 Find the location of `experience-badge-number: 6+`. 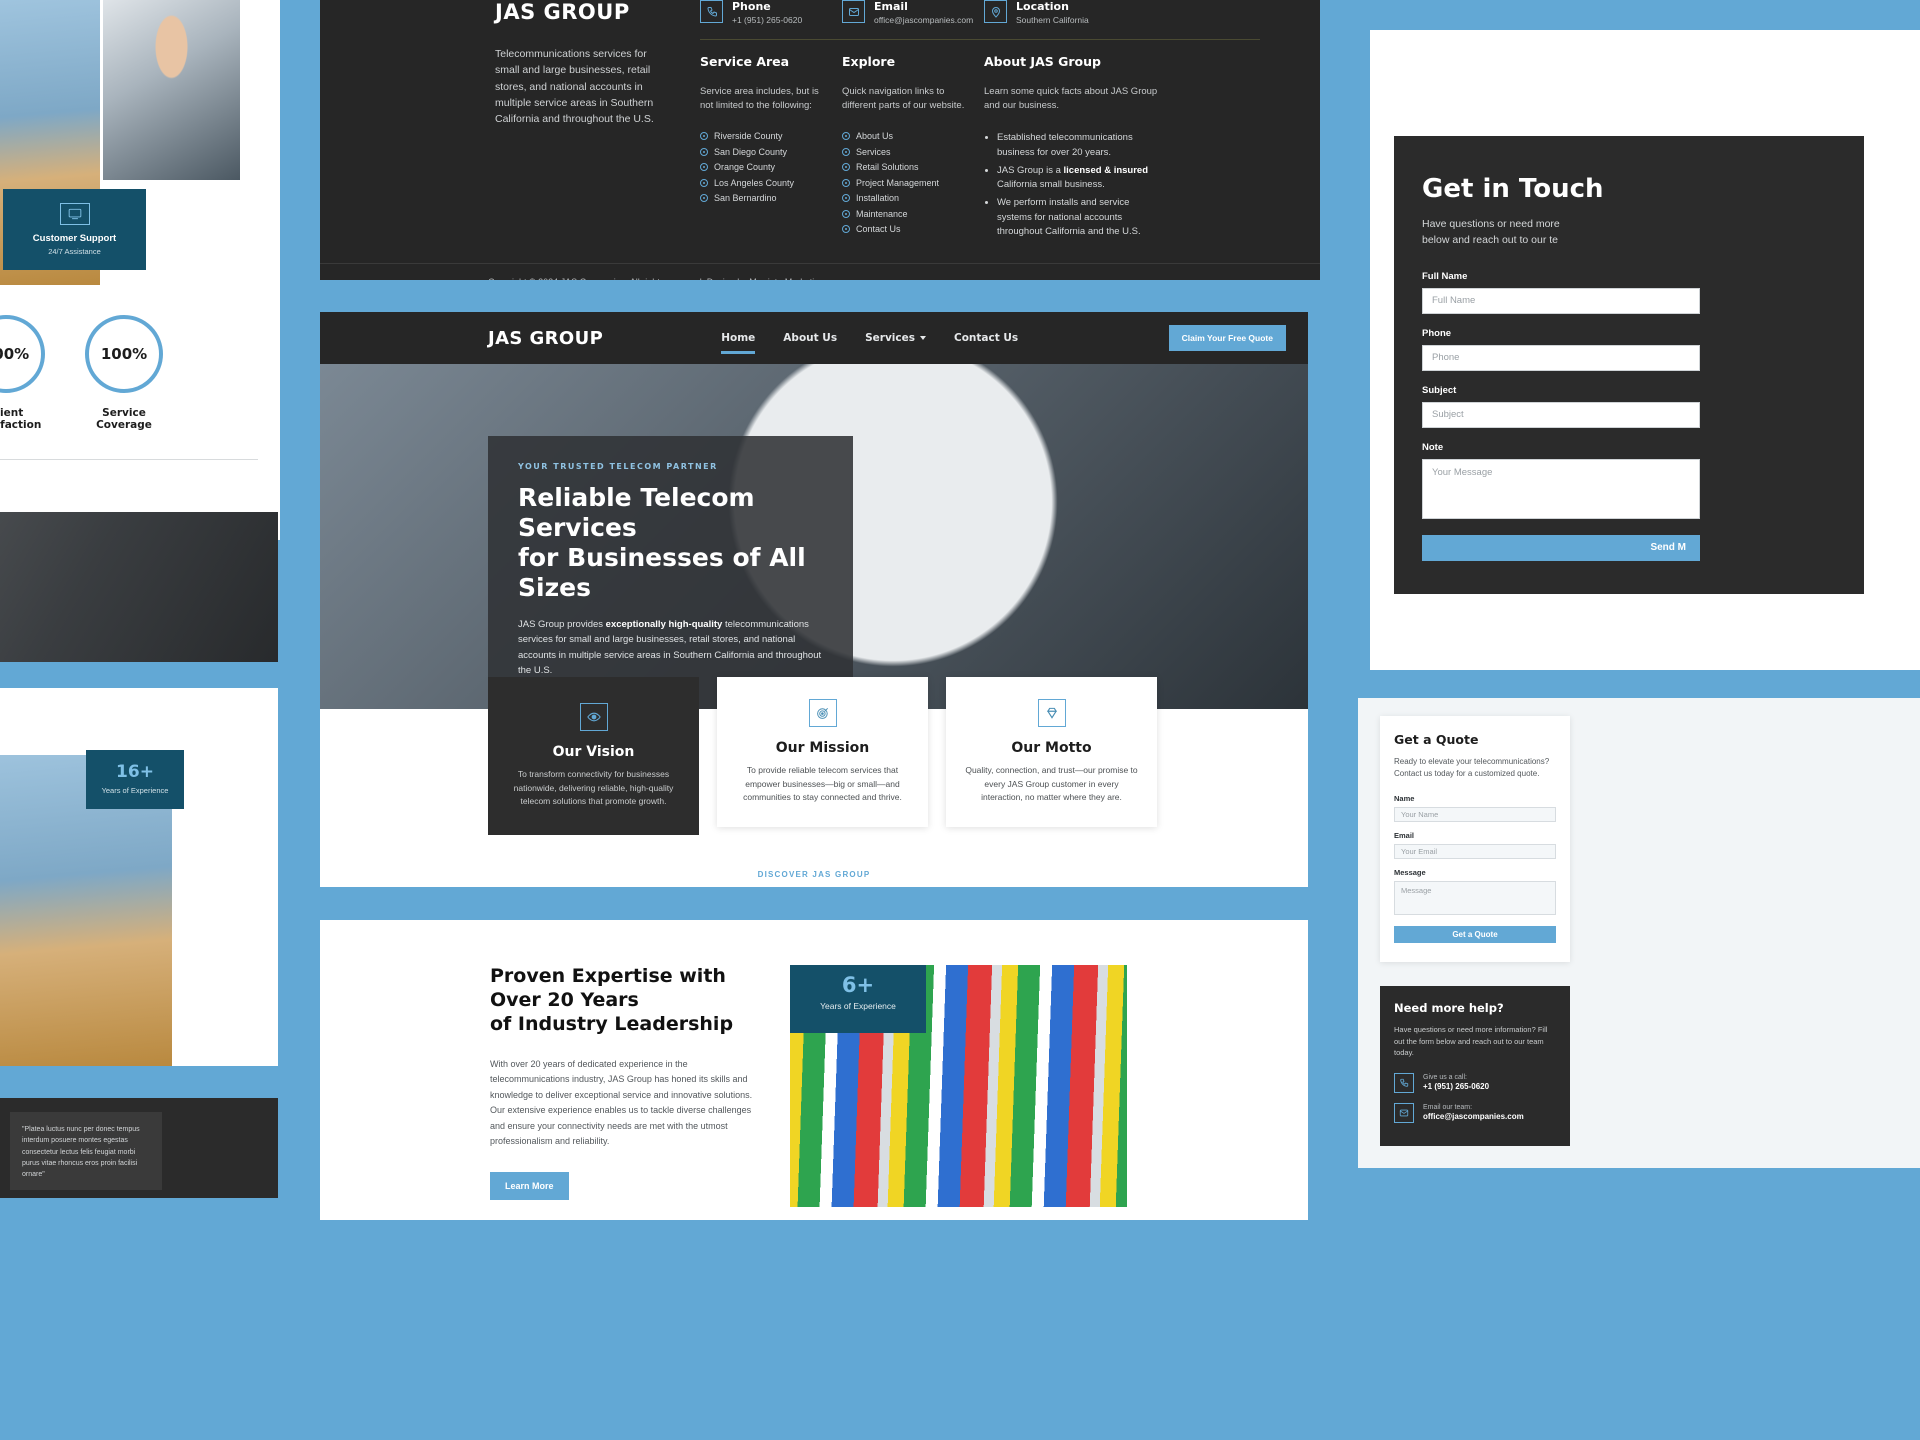

experience-badge-number: 6+ is located at coordinates (858, 985).